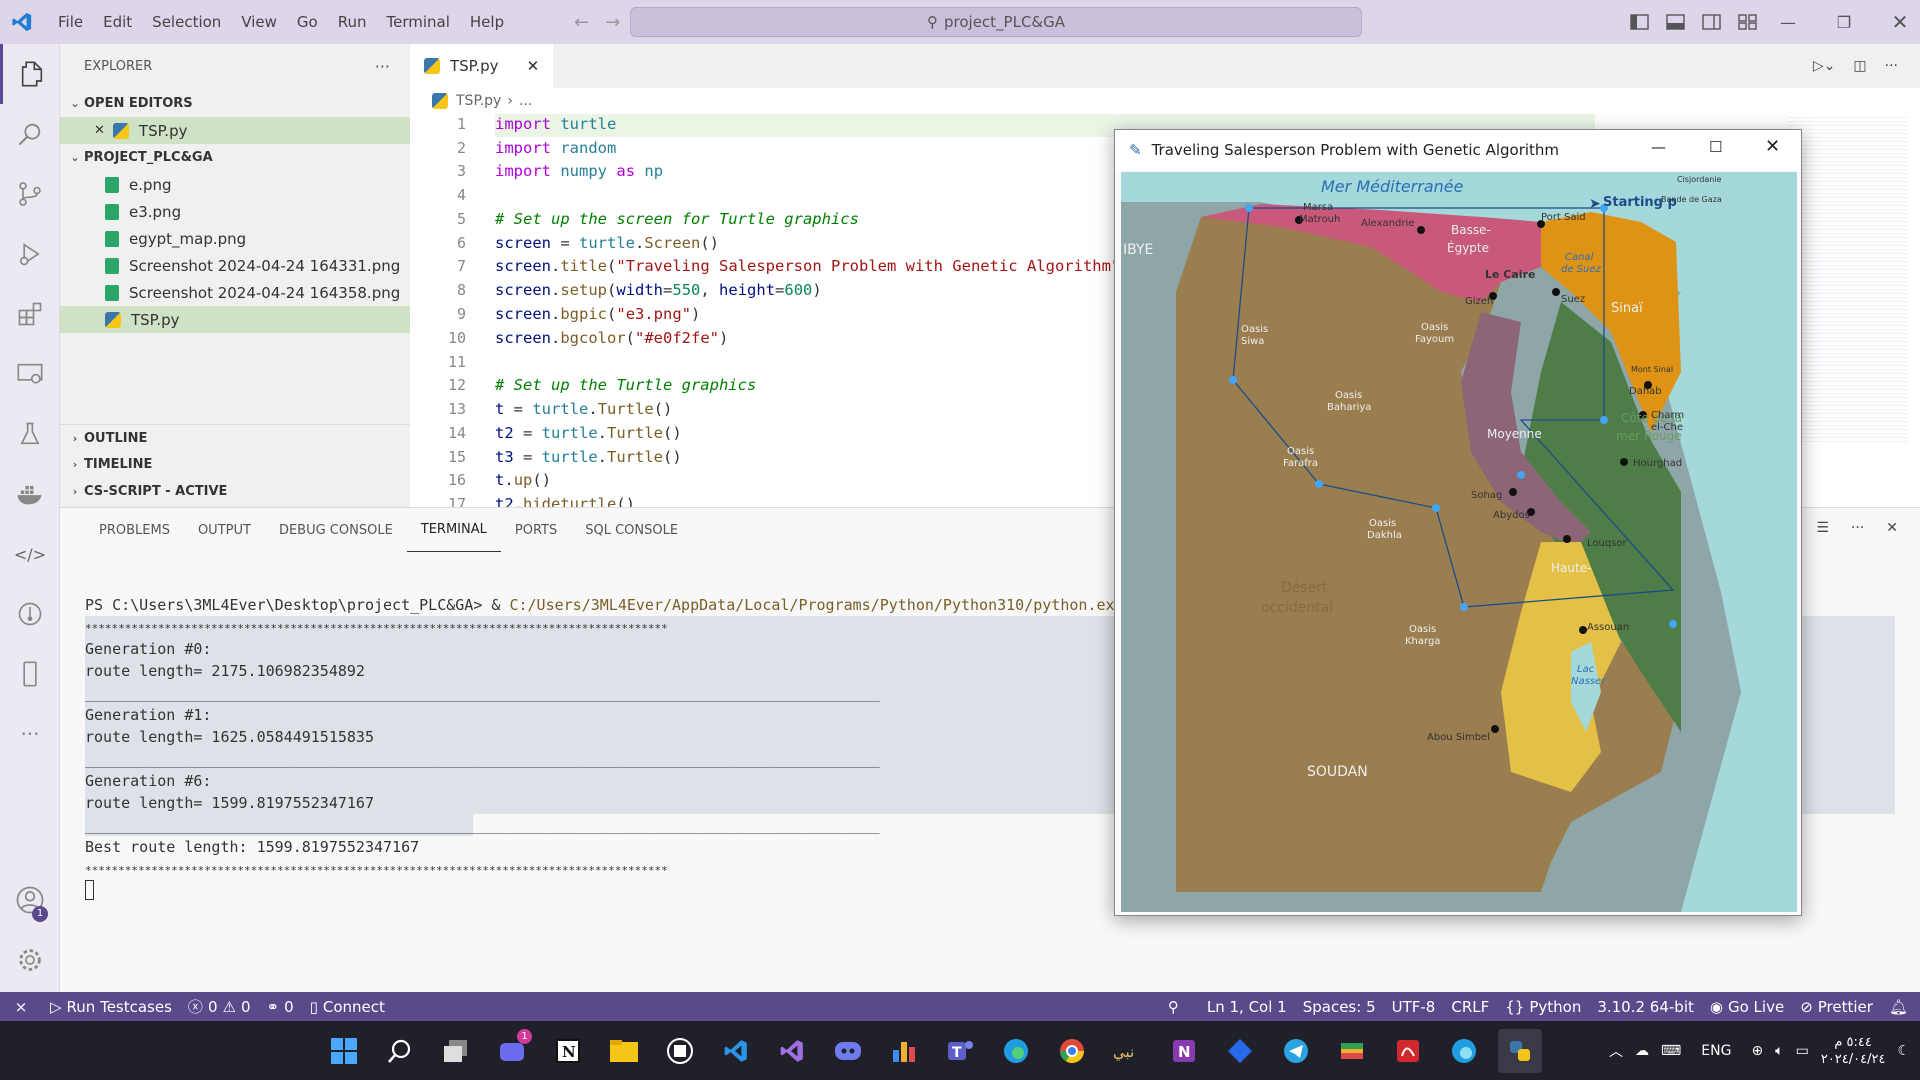 This screenshot has width=1920, height=1080. What do you see at coordinates (224, 530) in the screenshot?
I see `tab-output: OUTPUT` at bounding box center [224, 530].